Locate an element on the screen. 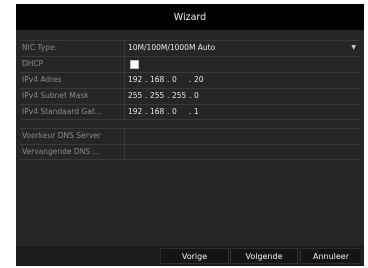  dns-alternate-input is located at coordinates (228, 152).